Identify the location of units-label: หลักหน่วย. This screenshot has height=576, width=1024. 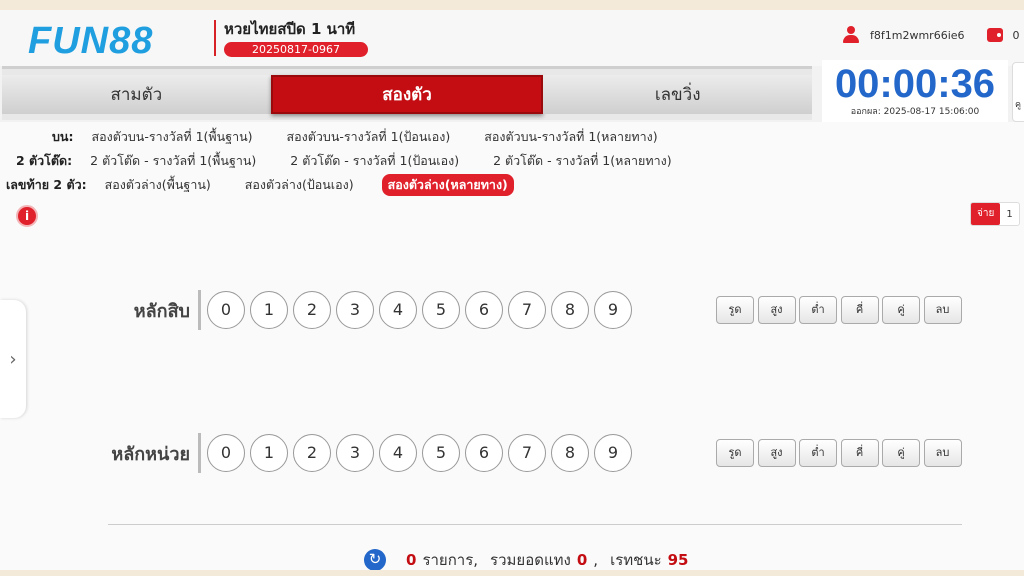
(150, 454).